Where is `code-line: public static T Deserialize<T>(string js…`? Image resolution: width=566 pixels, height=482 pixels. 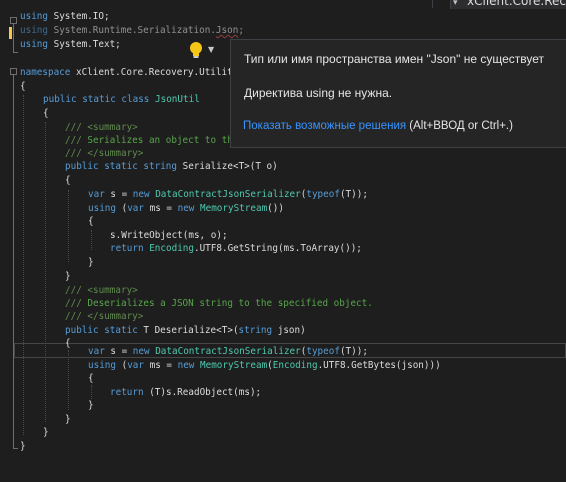
code-line: public static T Deserialize<T>(string js… is located at coordinates (185, 330).